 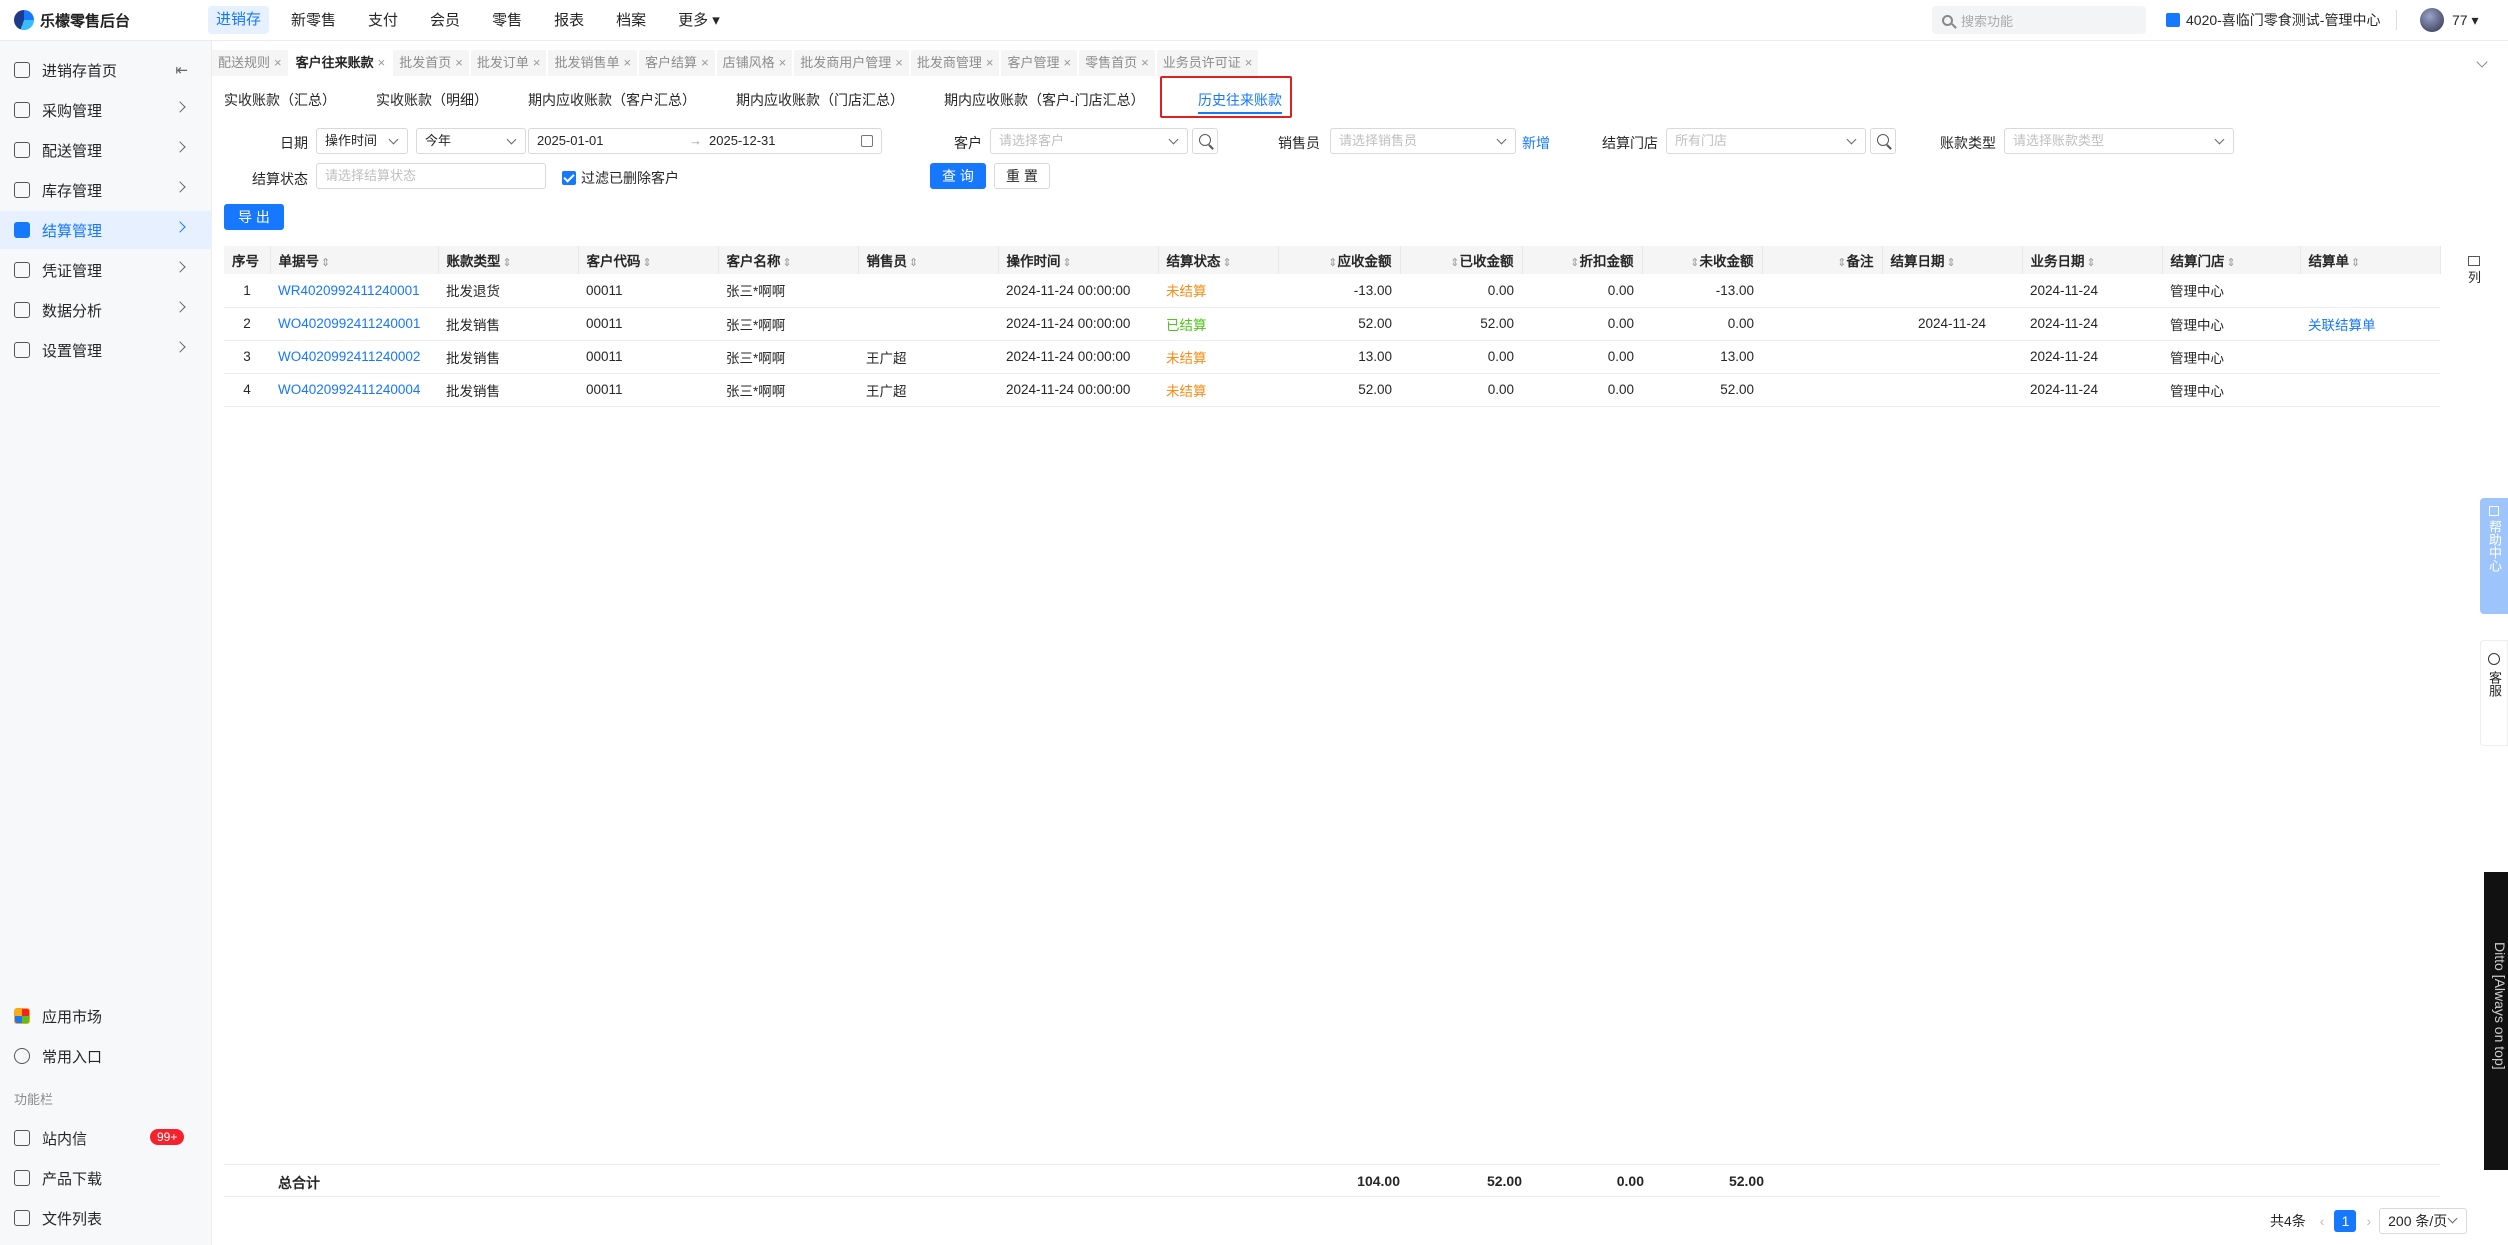 What do you see at coordinates (2496, 1021) in the screenshot?
I see `ditto-overlay: Ditto [Always on top]` at bounding box center [2496, 1021].